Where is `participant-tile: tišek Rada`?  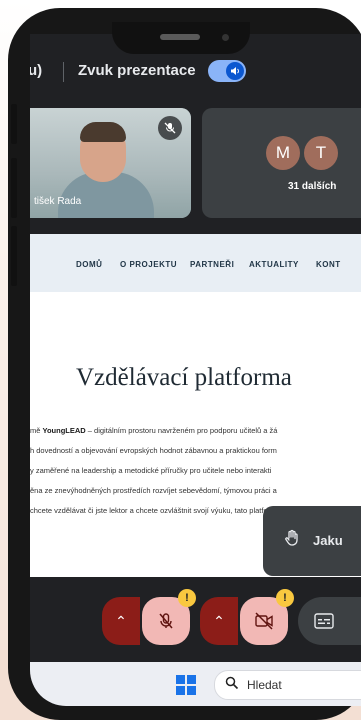 participant-tile: tišek Rada is located at coordinates (110, 163).